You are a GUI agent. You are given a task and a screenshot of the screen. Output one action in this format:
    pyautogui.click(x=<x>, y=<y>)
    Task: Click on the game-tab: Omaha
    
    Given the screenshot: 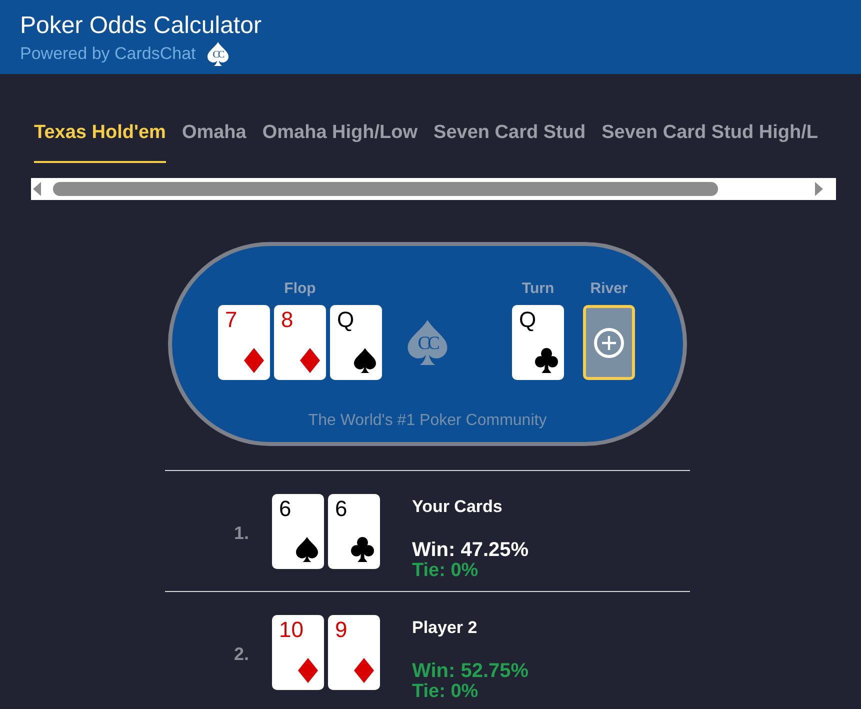 What is the action you would take?
    pyautogui.click(x=214, y=142)
    